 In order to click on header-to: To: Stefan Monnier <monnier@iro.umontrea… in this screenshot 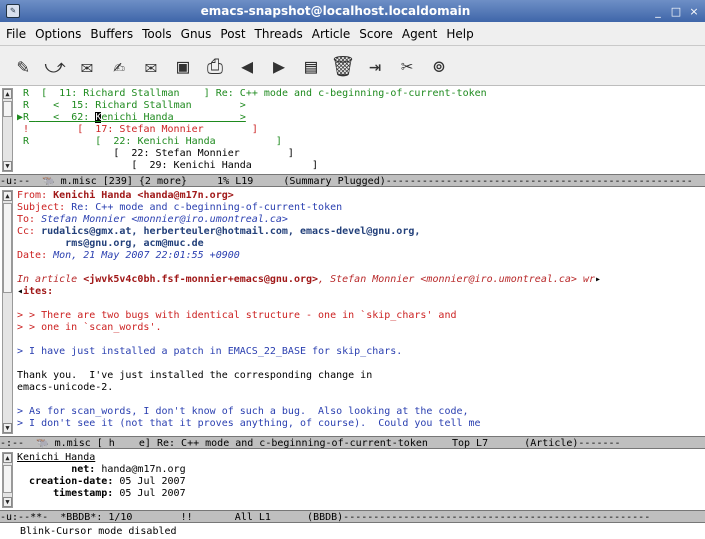, I will do `click(360, 220)`.